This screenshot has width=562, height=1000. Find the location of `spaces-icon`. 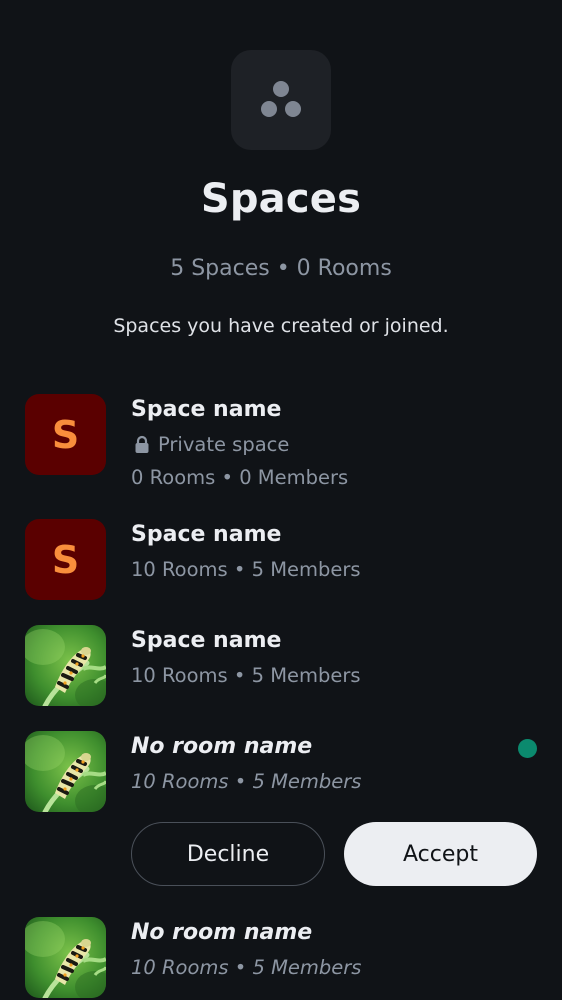

spaces-icon is located at coordinates (281, 100).